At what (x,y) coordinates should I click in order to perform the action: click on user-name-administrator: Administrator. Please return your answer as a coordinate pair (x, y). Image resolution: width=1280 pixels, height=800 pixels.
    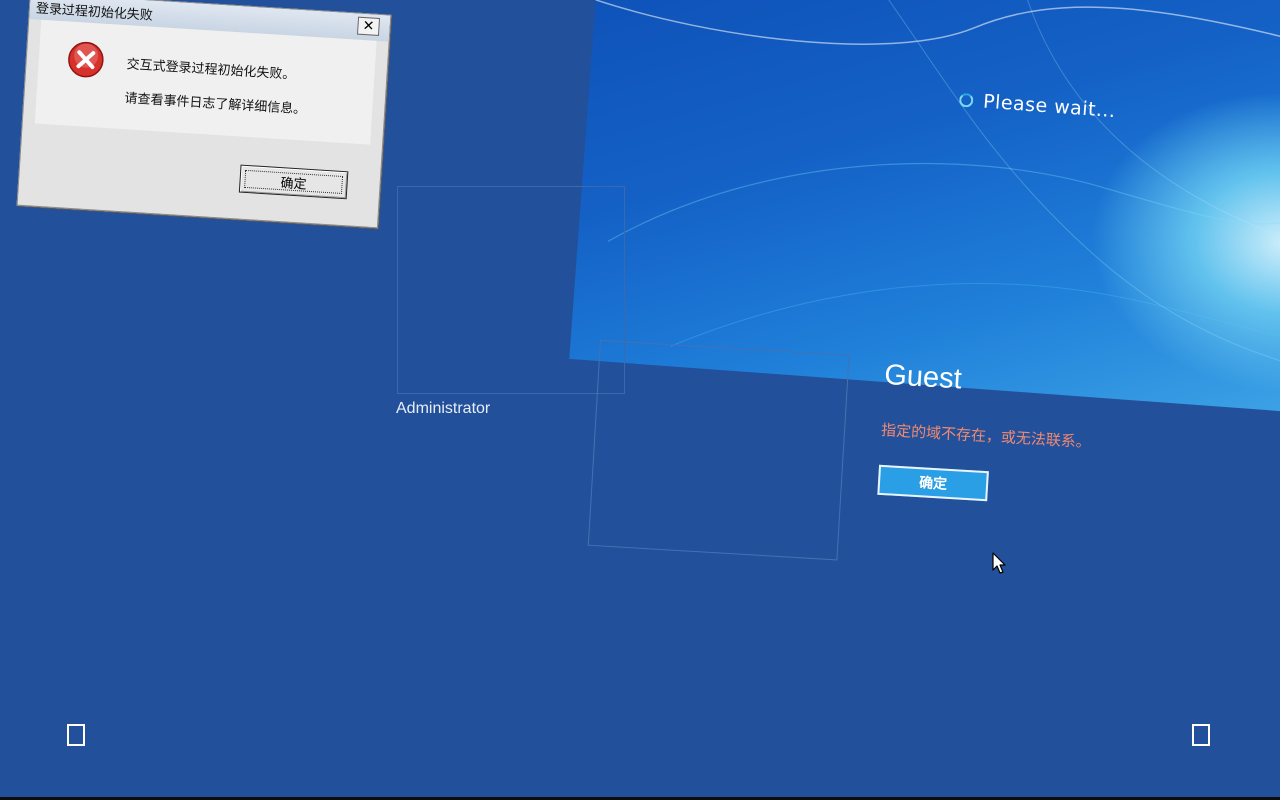
    Looking at the image, I should click on (443, 408).